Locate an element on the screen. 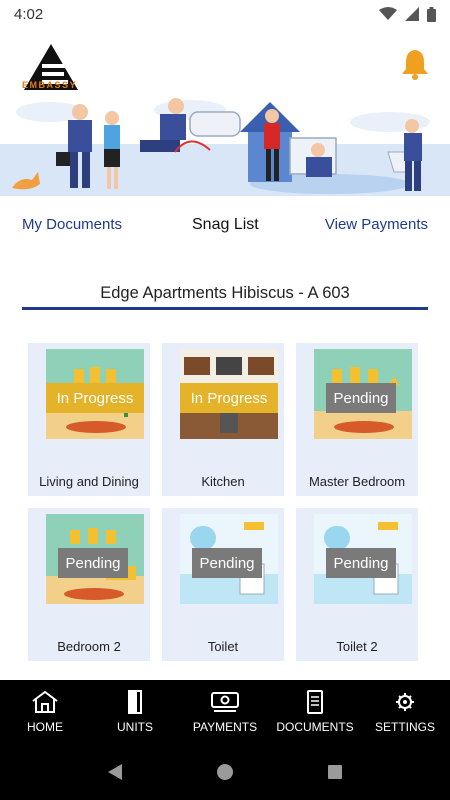 The image size is (450, 800). room-label: Toilet is located at coordinates (223, 646).